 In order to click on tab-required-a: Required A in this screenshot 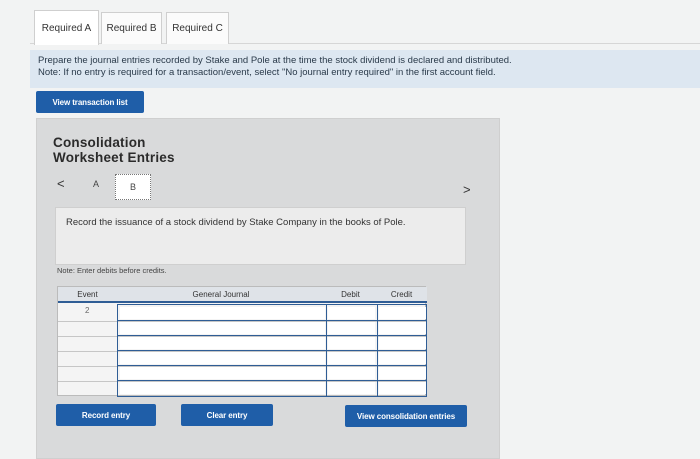, I will do `click(66, 27)`.